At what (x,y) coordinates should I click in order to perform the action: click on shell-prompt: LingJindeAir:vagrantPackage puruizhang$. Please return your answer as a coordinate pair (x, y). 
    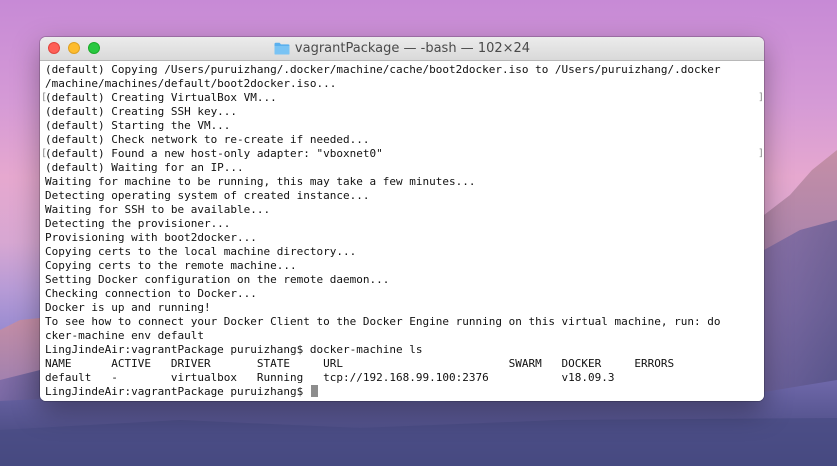
    Looking at the image, I should click on (177, 391).